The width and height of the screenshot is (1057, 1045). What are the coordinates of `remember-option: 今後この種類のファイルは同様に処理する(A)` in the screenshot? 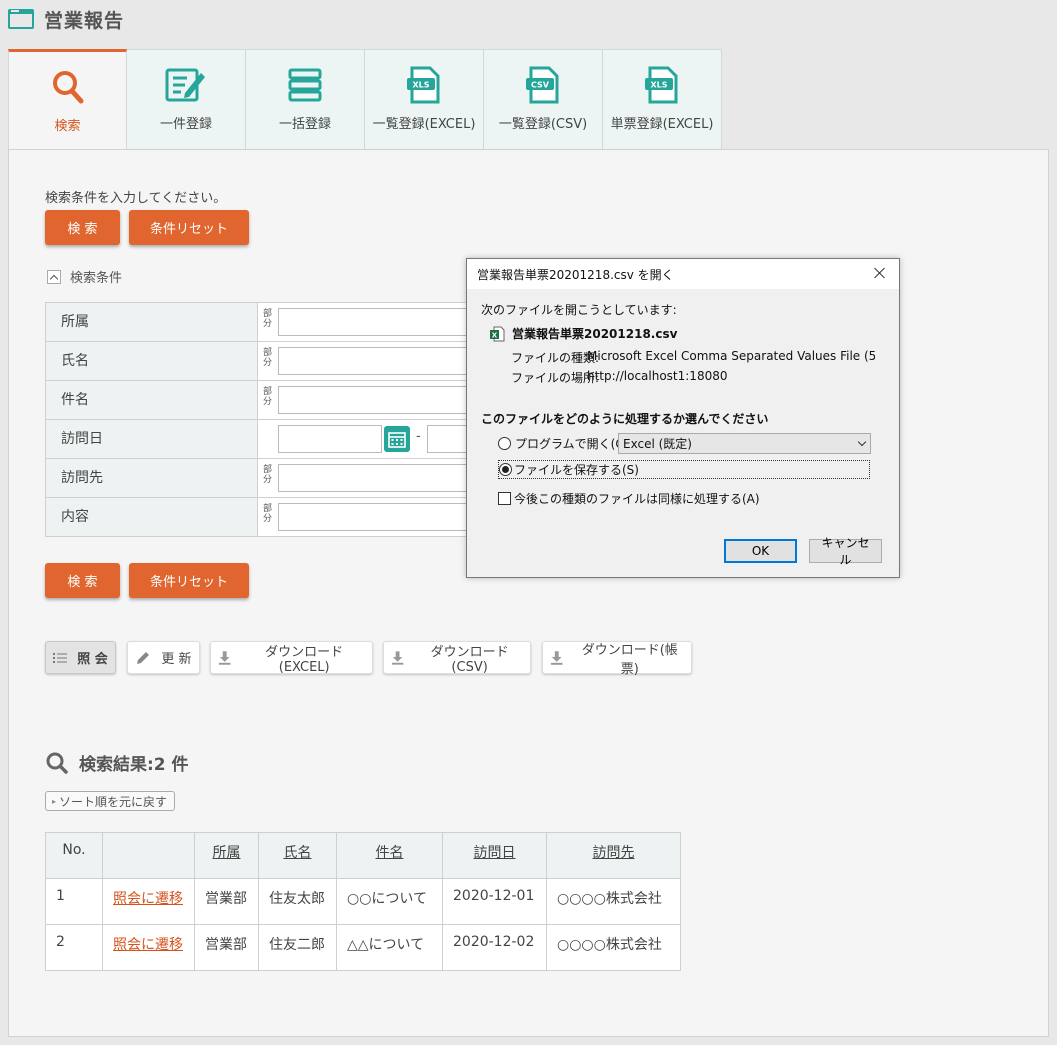 It's located at (629, 498).